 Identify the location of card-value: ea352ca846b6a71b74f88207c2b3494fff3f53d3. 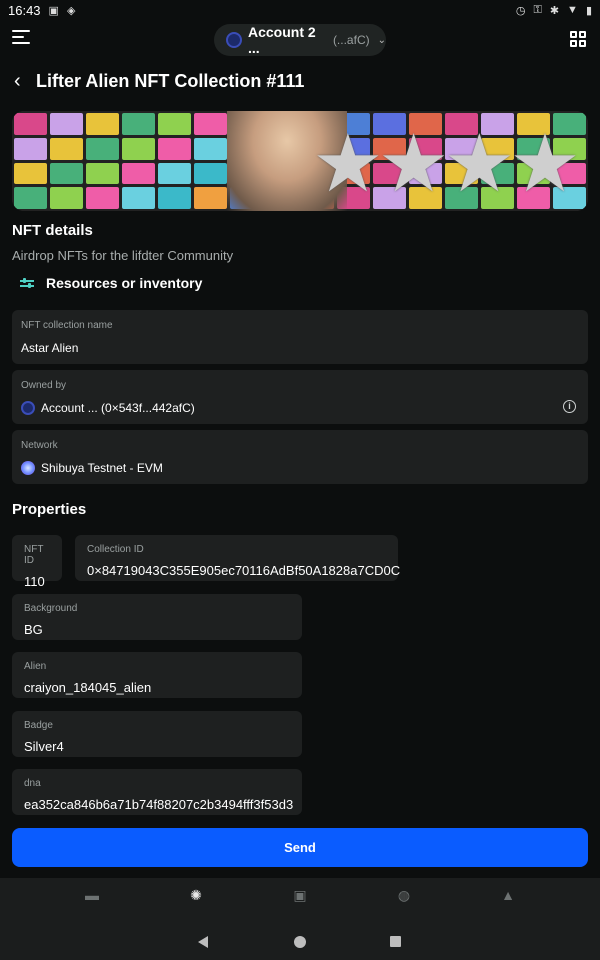
(159, 804).